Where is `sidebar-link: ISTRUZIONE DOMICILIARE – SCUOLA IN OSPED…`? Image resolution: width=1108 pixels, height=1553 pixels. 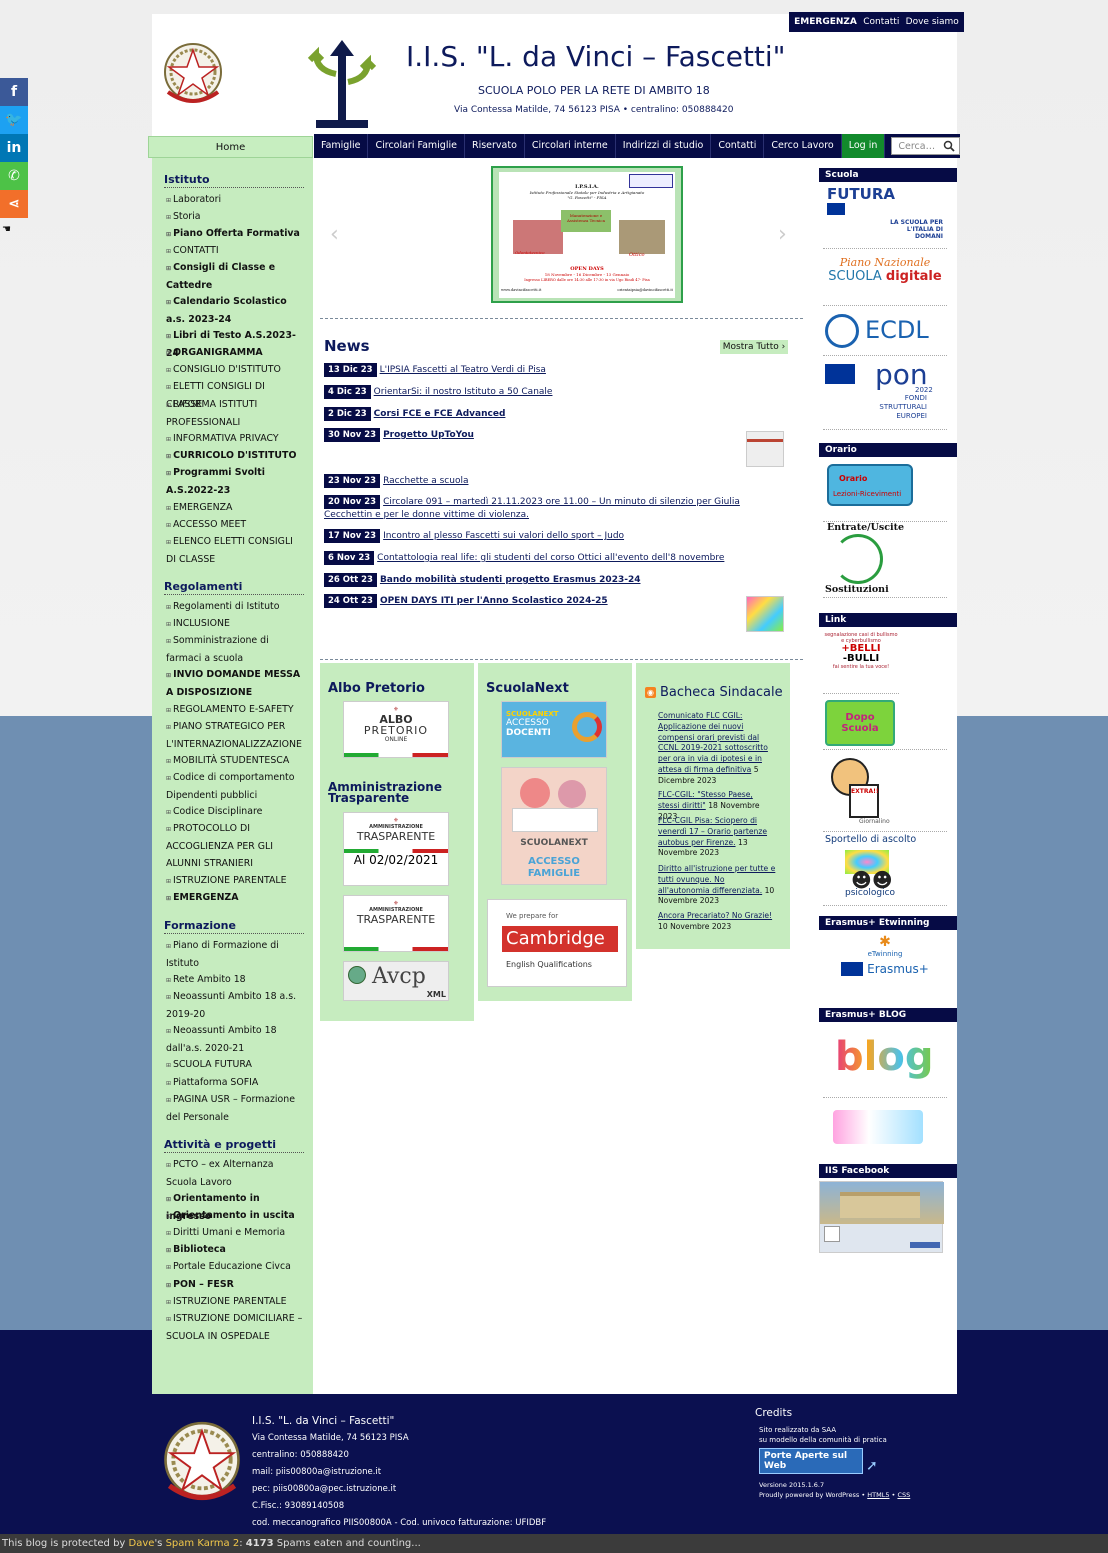 sidebar-link: ISTRUZIONE DOMICILIARE – SCUOLA IN OSPED… is located at coordinates (235, 1327).